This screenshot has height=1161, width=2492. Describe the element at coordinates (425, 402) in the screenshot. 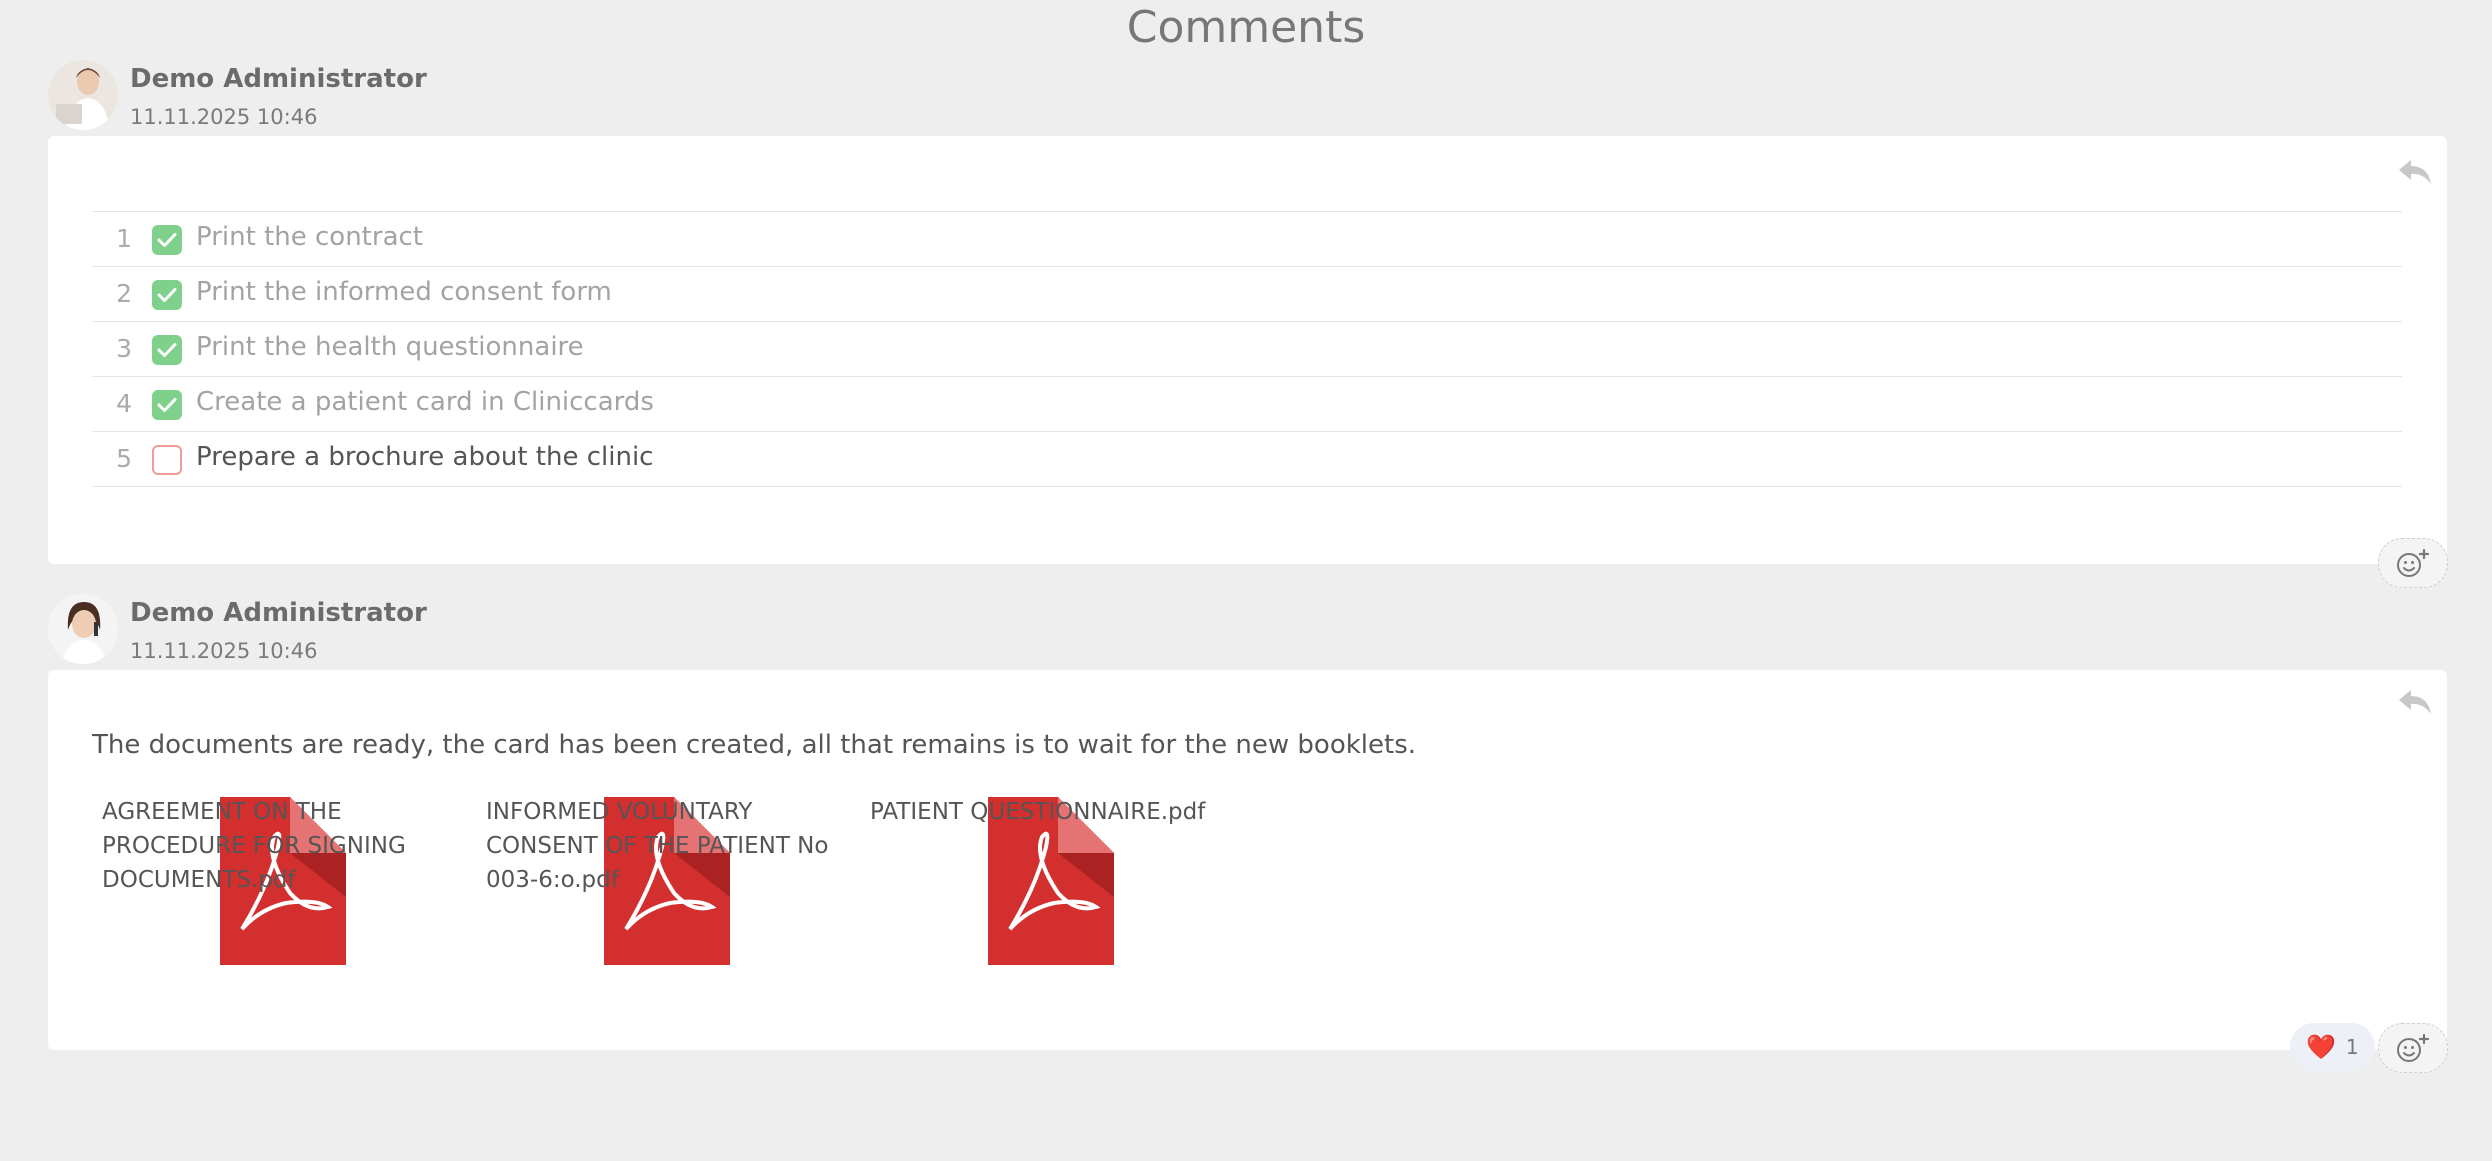

I see `checklist-item-text: Create a patient card in Cliniccards` at that location.